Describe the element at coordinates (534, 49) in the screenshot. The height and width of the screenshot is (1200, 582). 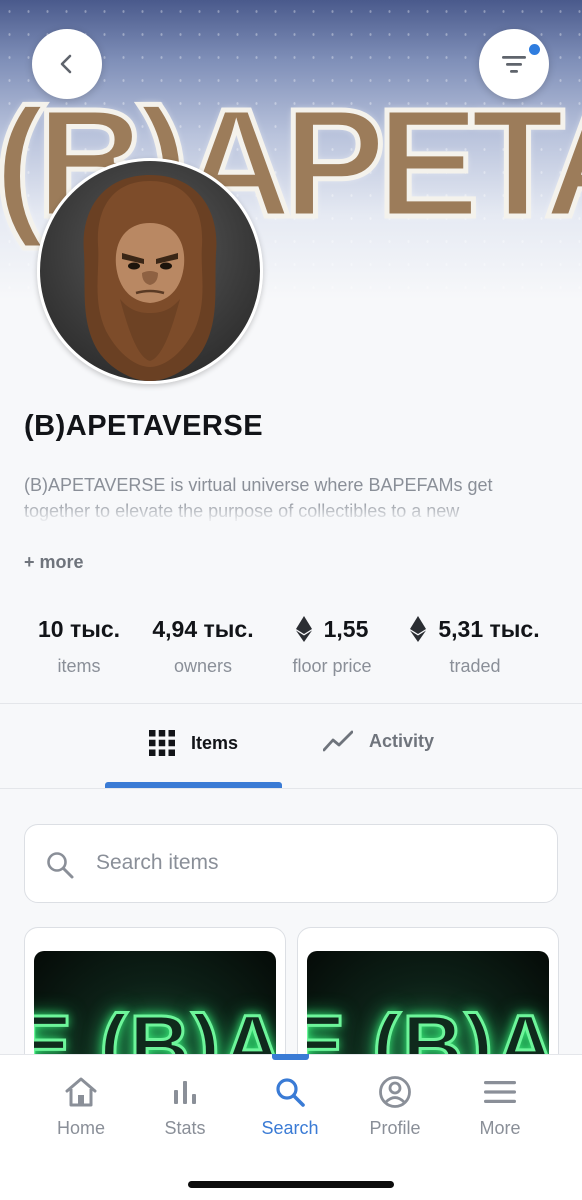
I see `notification-dot` at that location.